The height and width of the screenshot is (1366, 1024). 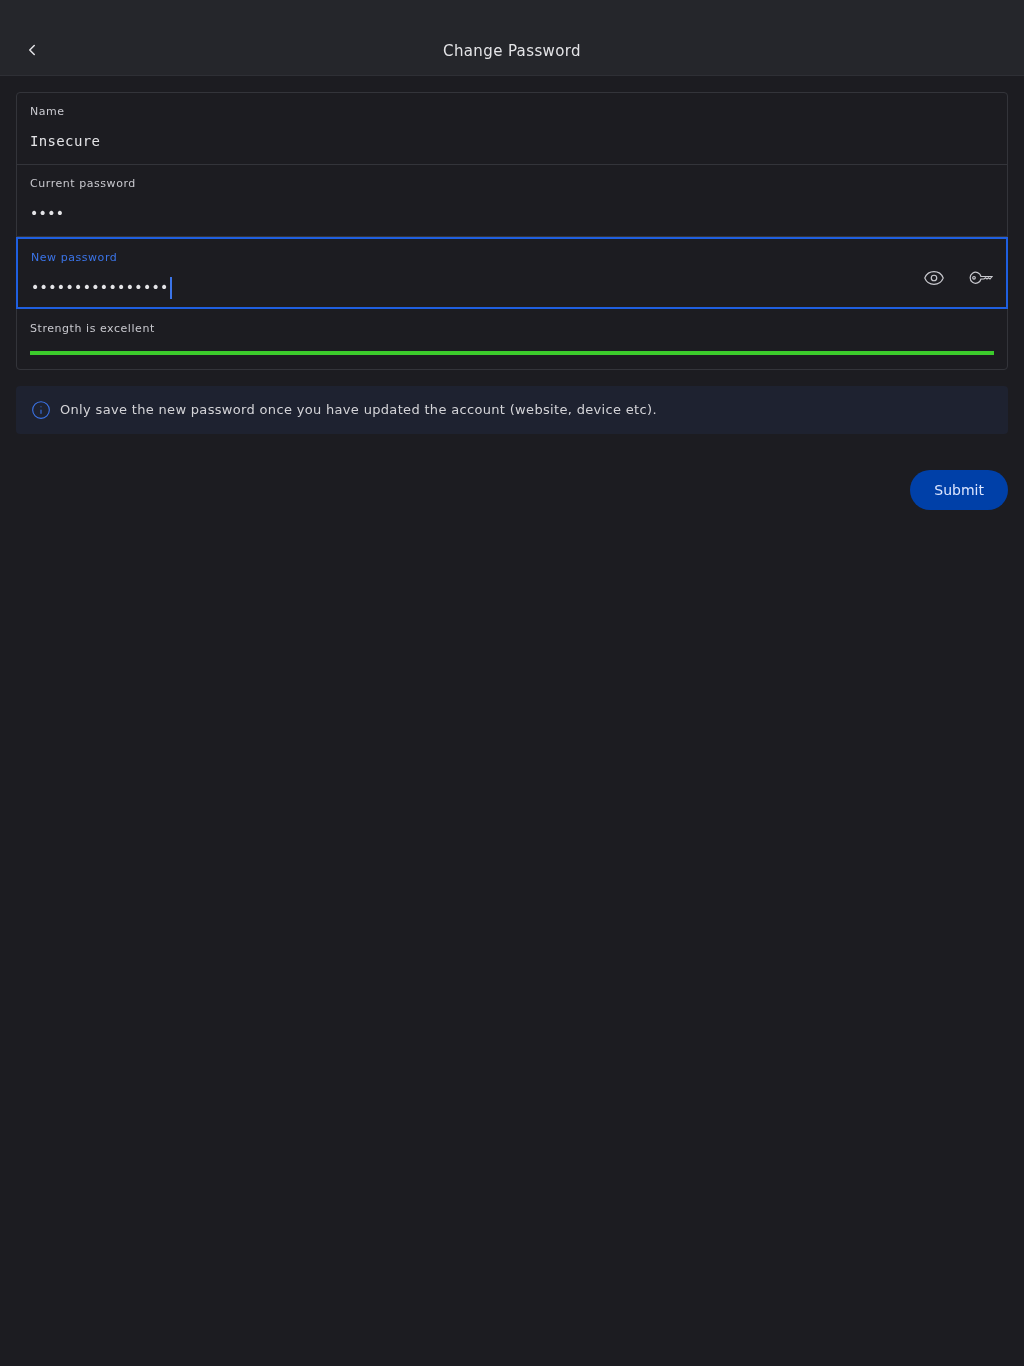 What do you see at coordinates (93, 329) in the screenshot?
I see `strength-label: Strength is excellent` at bounding box center [93, 329].